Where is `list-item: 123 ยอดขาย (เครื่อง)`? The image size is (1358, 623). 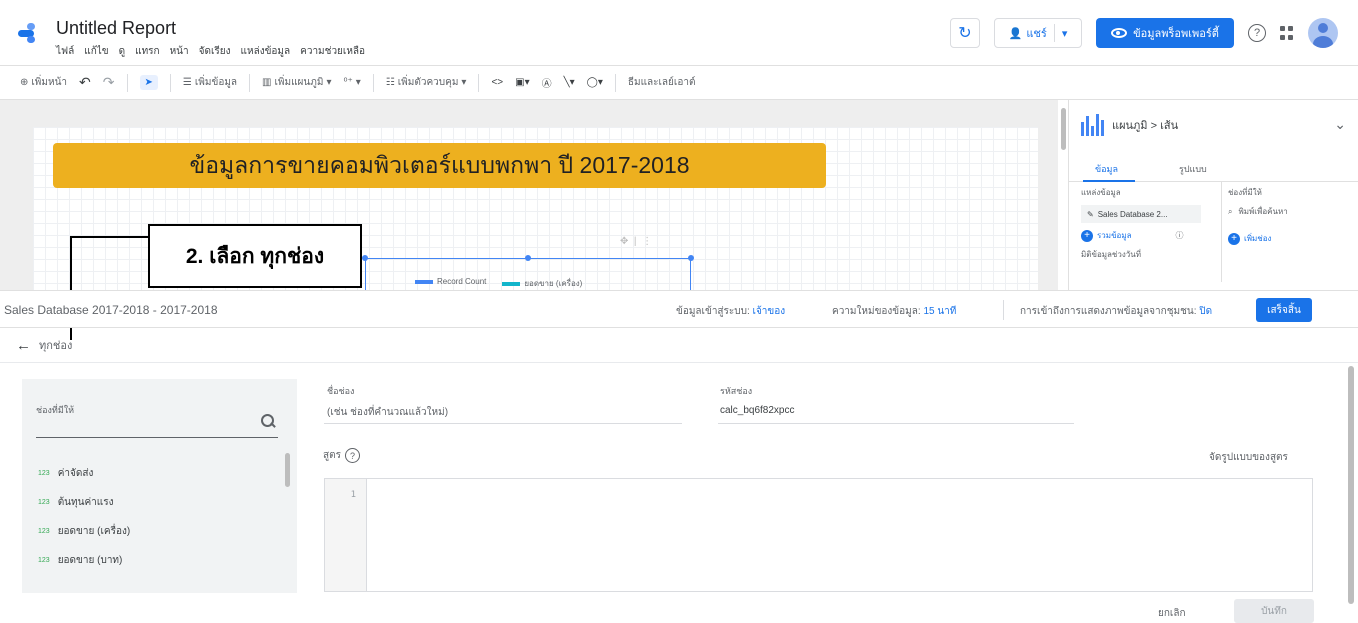 list-item: 123 ยอดขาย (เครื่อง) is located at coordinates (84, 531).